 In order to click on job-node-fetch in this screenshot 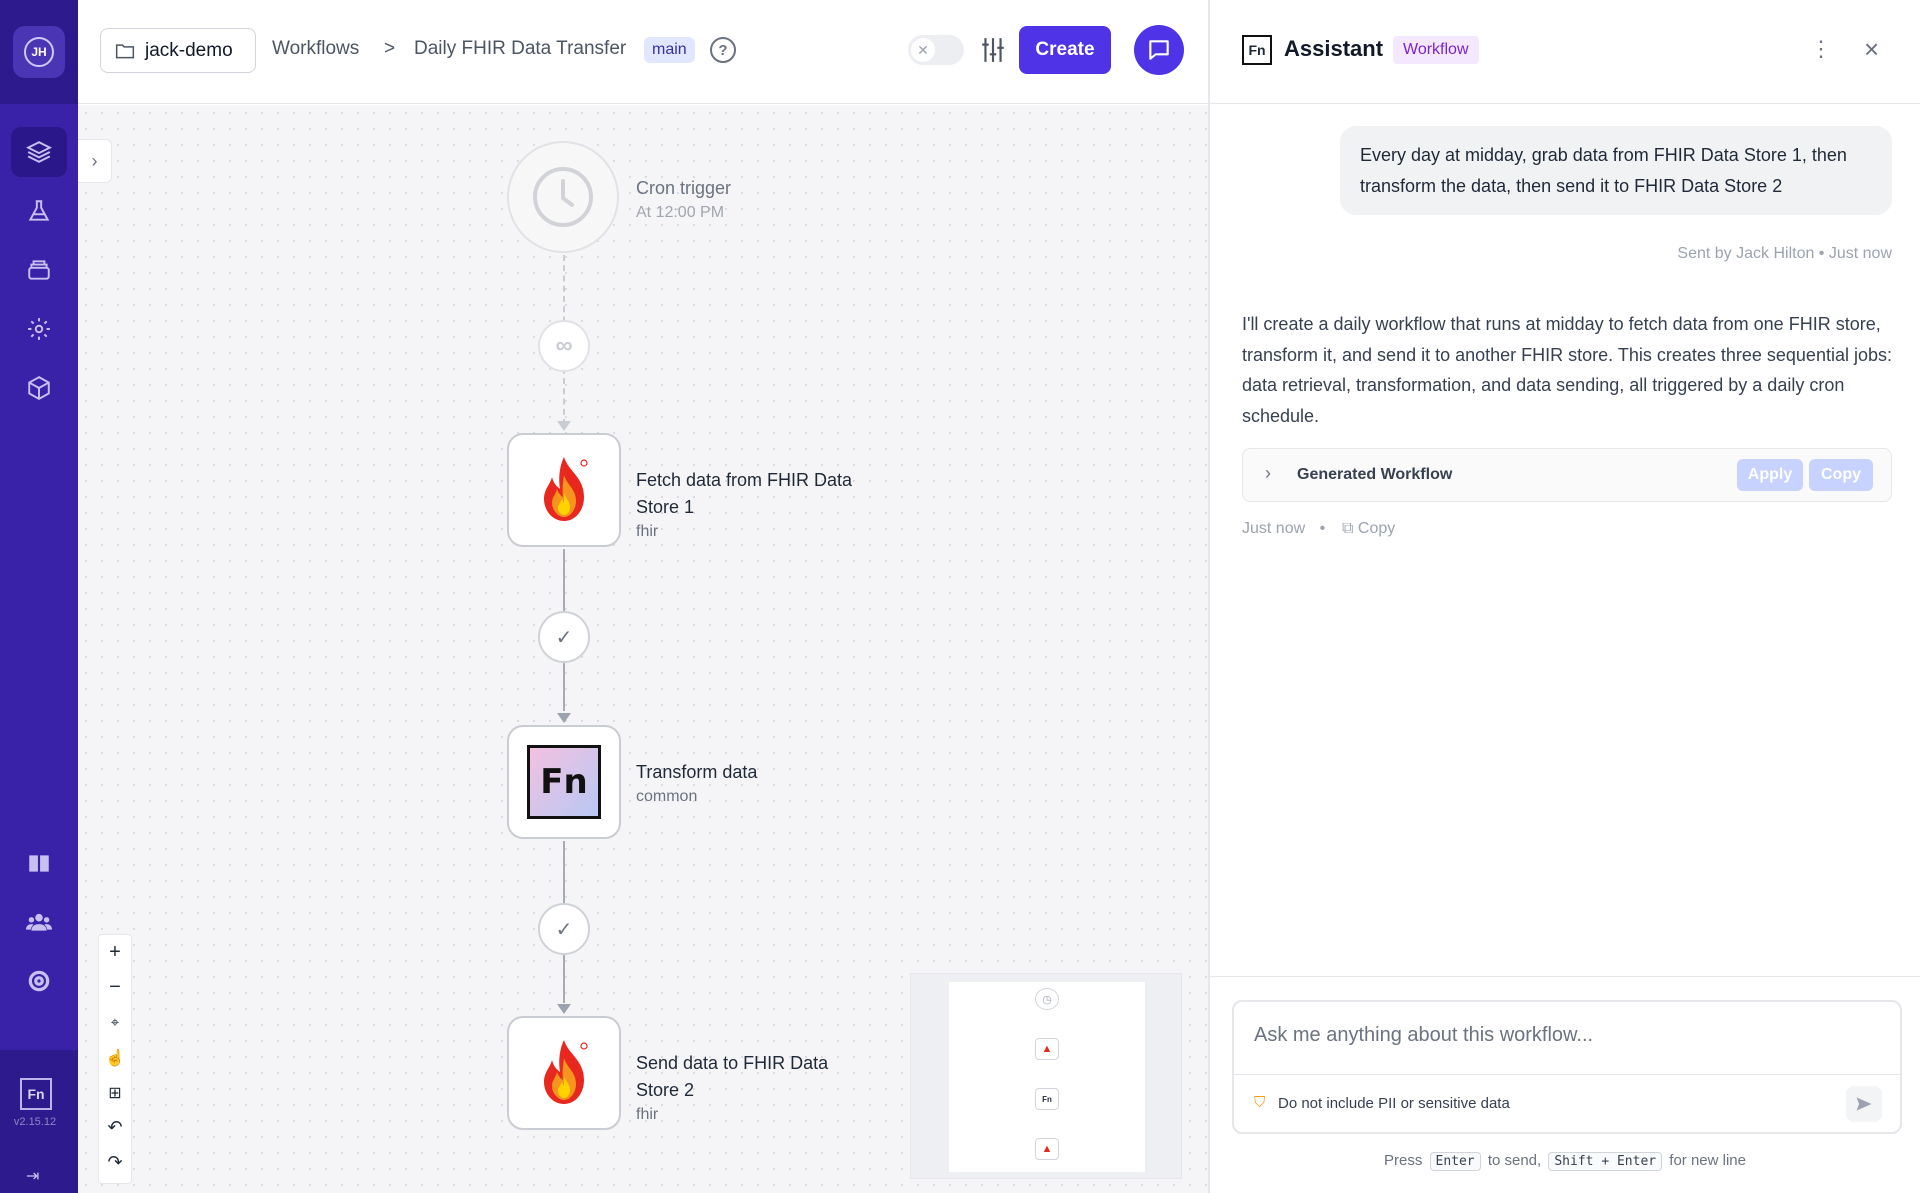, I will do `click(564, 490)`.